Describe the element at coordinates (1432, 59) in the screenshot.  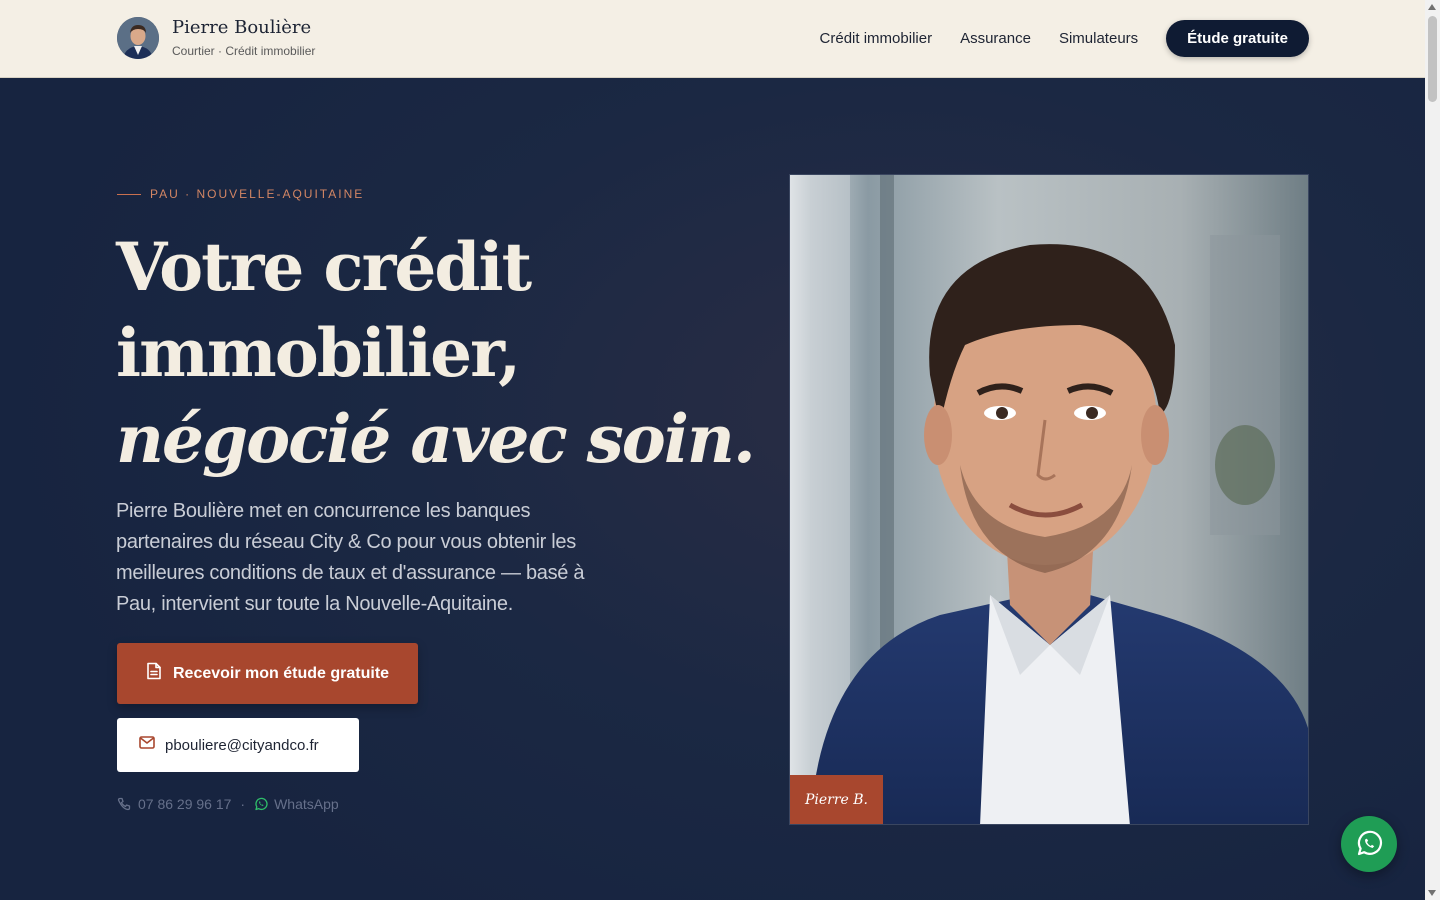
I see `scroll-thumb` at that location.